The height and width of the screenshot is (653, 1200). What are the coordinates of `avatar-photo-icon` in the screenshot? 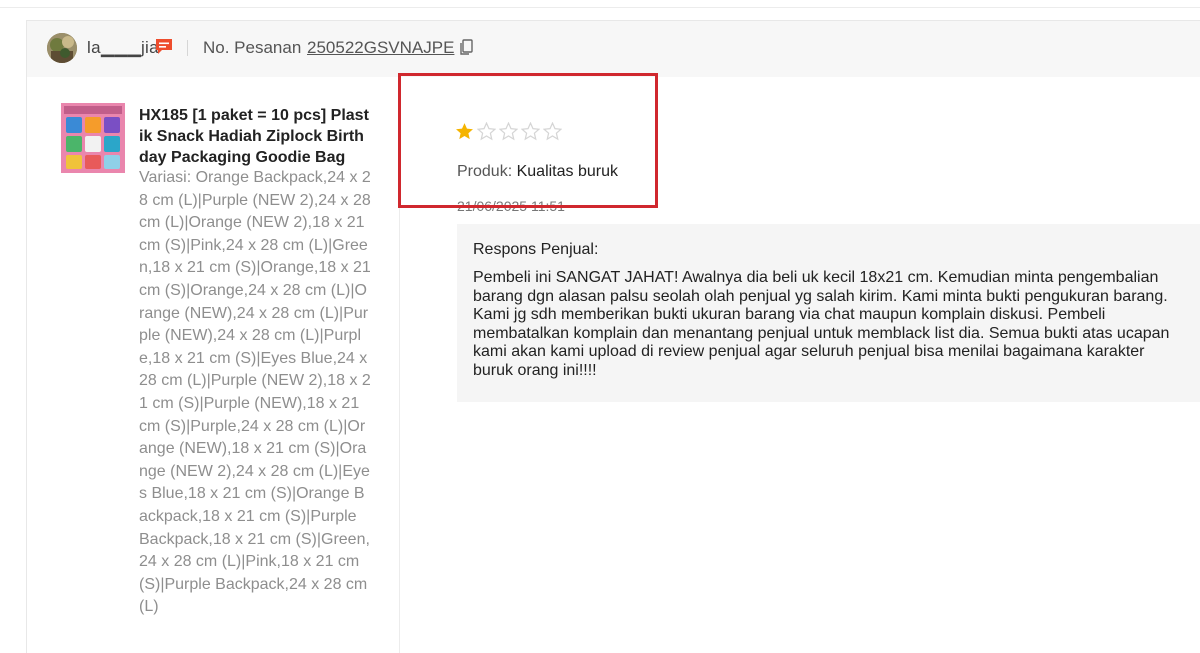 It's located at (62, 48).